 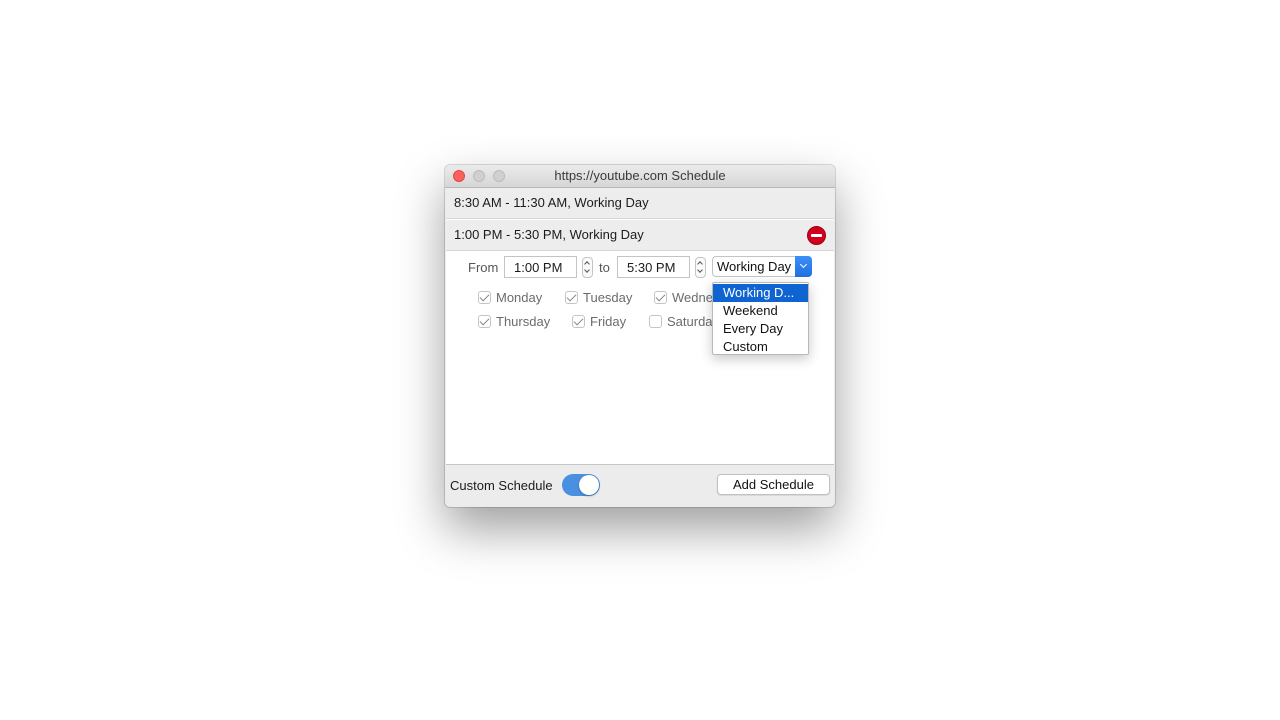 What do you see at coordinates (754, 266) in the screenshot?
I see `preset-value: Working Day` at bounding box center [754, 266].